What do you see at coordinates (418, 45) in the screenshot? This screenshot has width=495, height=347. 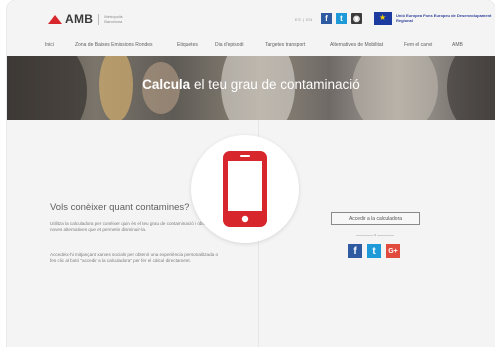 I see `nav-item-fem-el-canvi: Fem el canvi` at bounding box center [418, 45].